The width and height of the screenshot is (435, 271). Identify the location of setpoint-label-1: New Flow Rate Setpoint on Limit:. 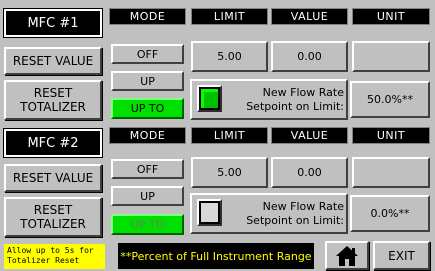
(285, 101).